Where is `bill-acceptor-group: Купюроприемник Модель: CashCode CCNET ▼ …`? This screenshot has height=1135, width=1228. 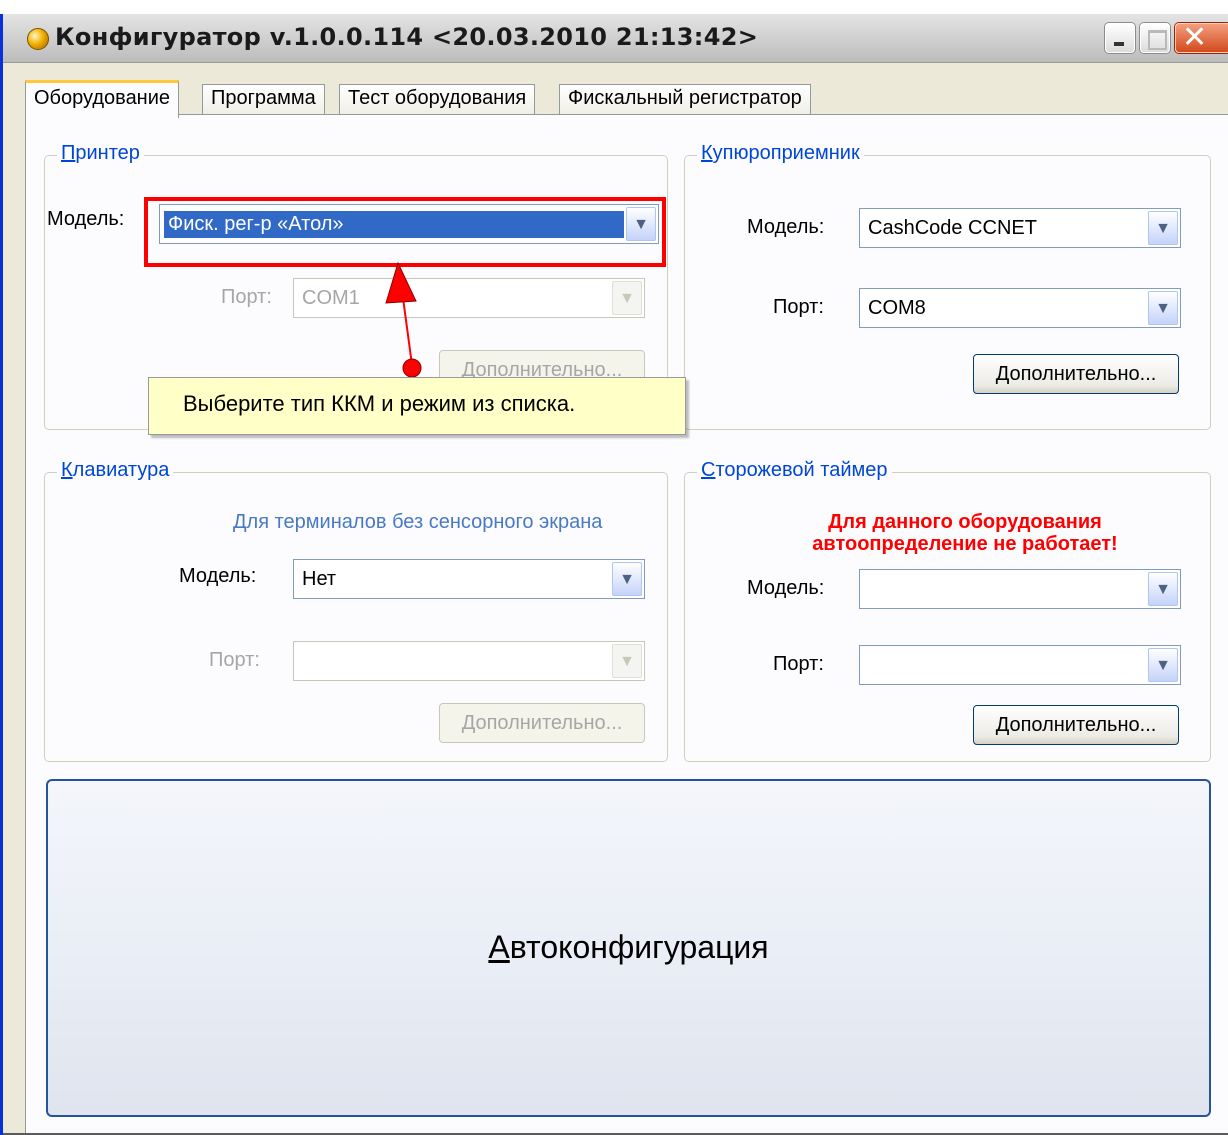 bill-acceptor-group: Купюроприемник Модель: CashCode CCNET ▼ … is located at coordinates (947, 286).